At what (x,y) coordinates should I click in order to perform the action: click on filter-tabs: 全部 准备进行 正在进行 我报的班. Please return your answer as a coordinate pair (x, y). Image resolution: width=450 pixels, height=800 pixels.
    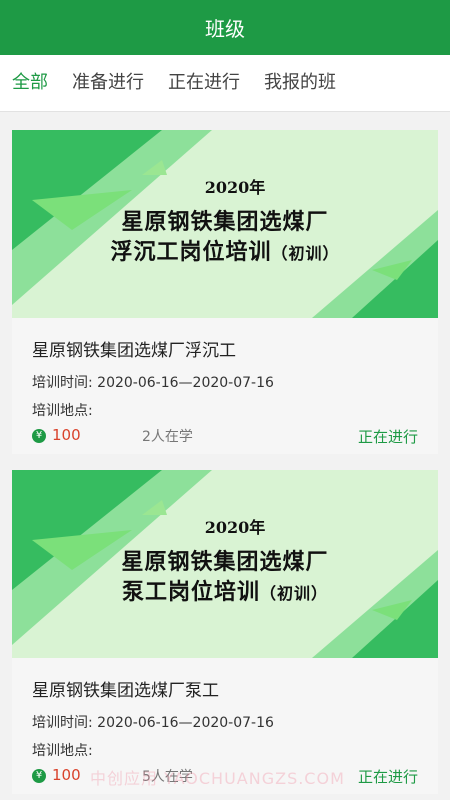
    Looking at the image, I should click on (225, 83).